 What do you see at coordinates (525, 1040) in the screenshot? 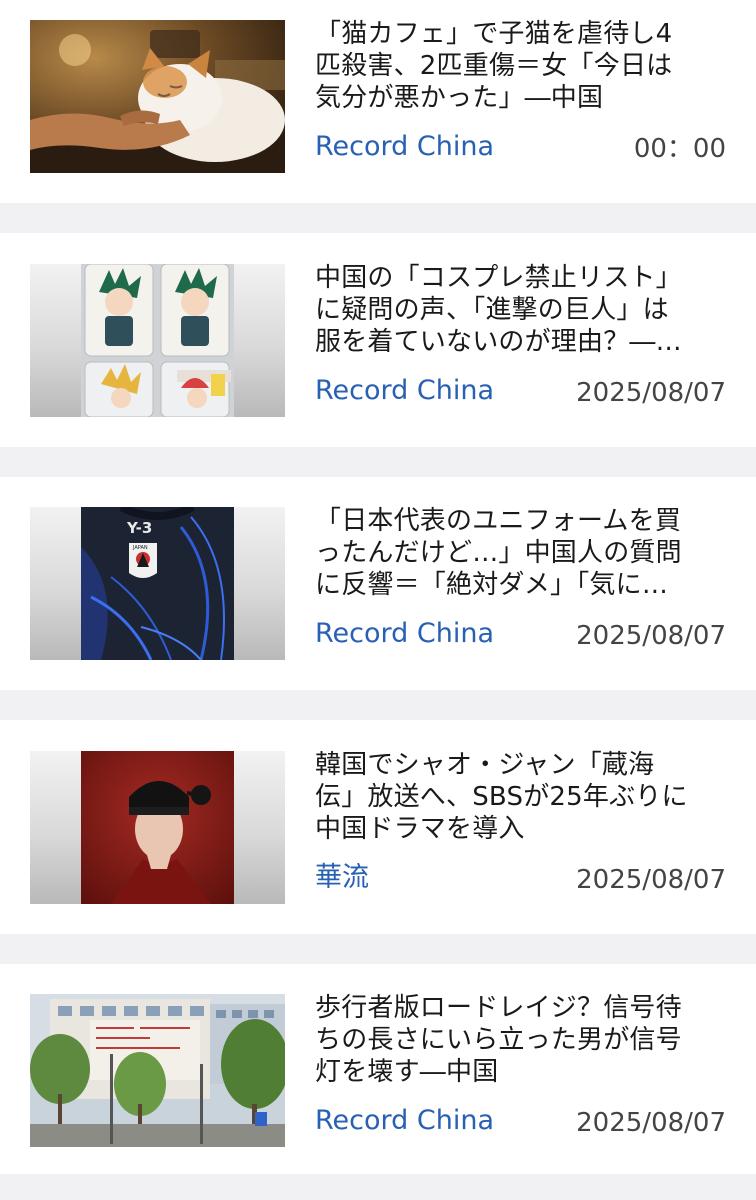
I see `article-title: 歩行者版ロードレイジ？信号待 ちの長さにいら立った男が信号 灯を壊す―中国` at bounding box center [525, 1040].